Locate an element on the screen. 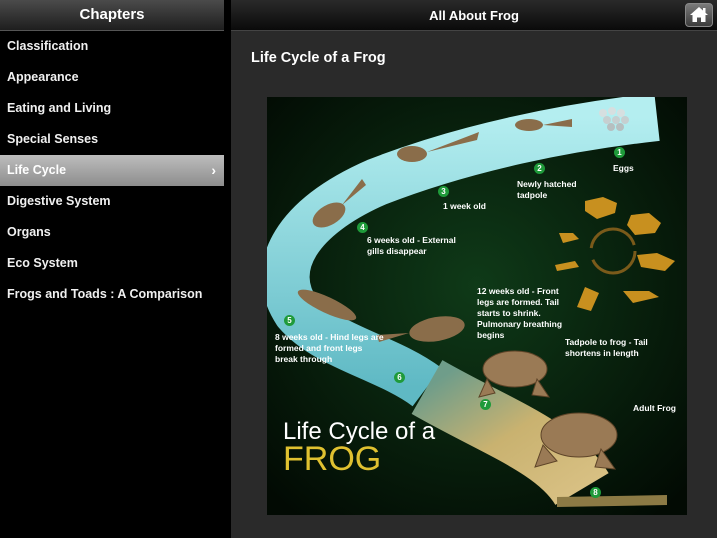  chapter-item-organs: Organs is located at coordinates (112, 232).